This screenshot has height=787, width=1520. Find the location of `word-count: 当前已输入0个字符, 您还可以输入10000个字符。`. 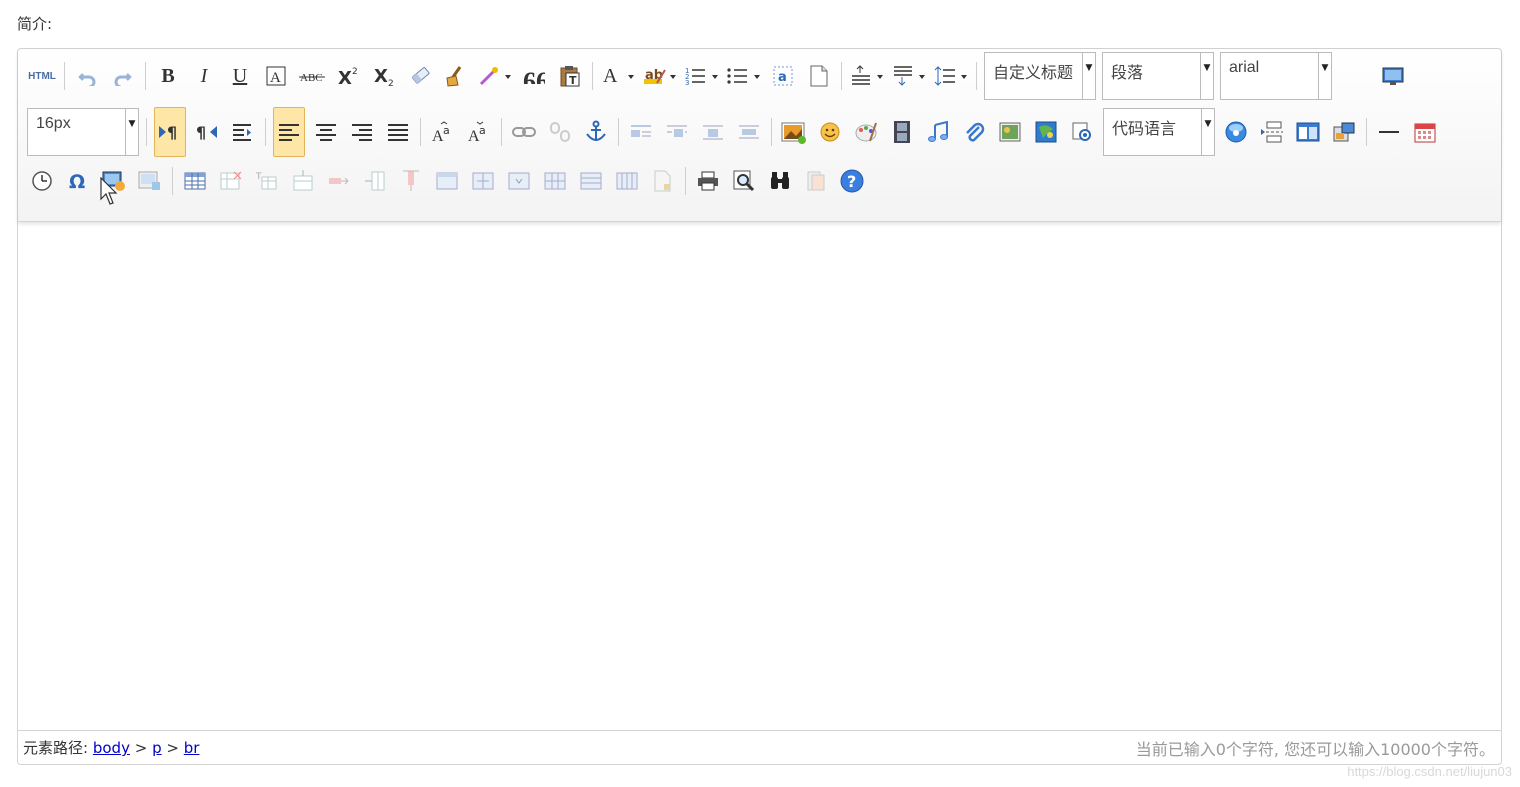

word-count: 当前已输入0个字符, 您还可以输入10000个字符。 is located at coordinates (1315, 749).